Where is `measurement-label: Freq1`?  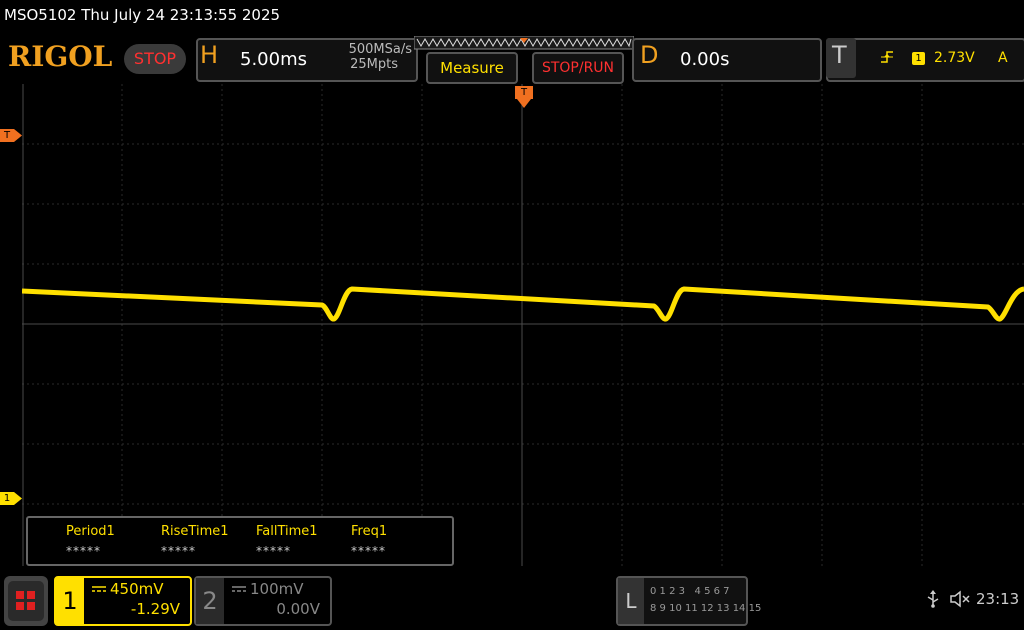 measurement-label: Freq1 is located at coordinates (369, 531).